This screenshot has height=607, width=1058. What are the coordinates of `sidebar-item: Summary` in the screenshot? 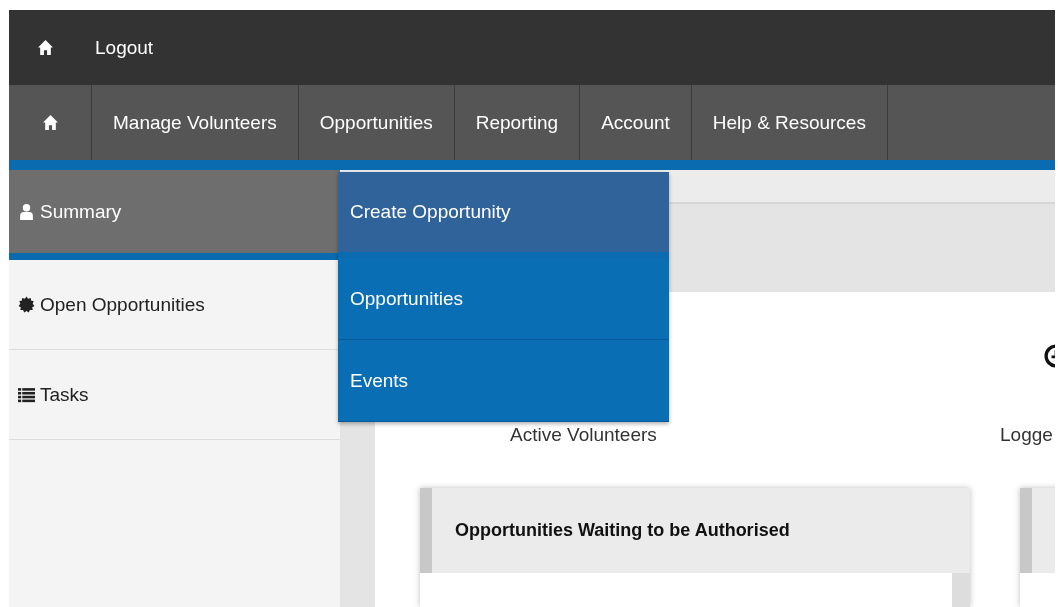 It's located at (174, 215).